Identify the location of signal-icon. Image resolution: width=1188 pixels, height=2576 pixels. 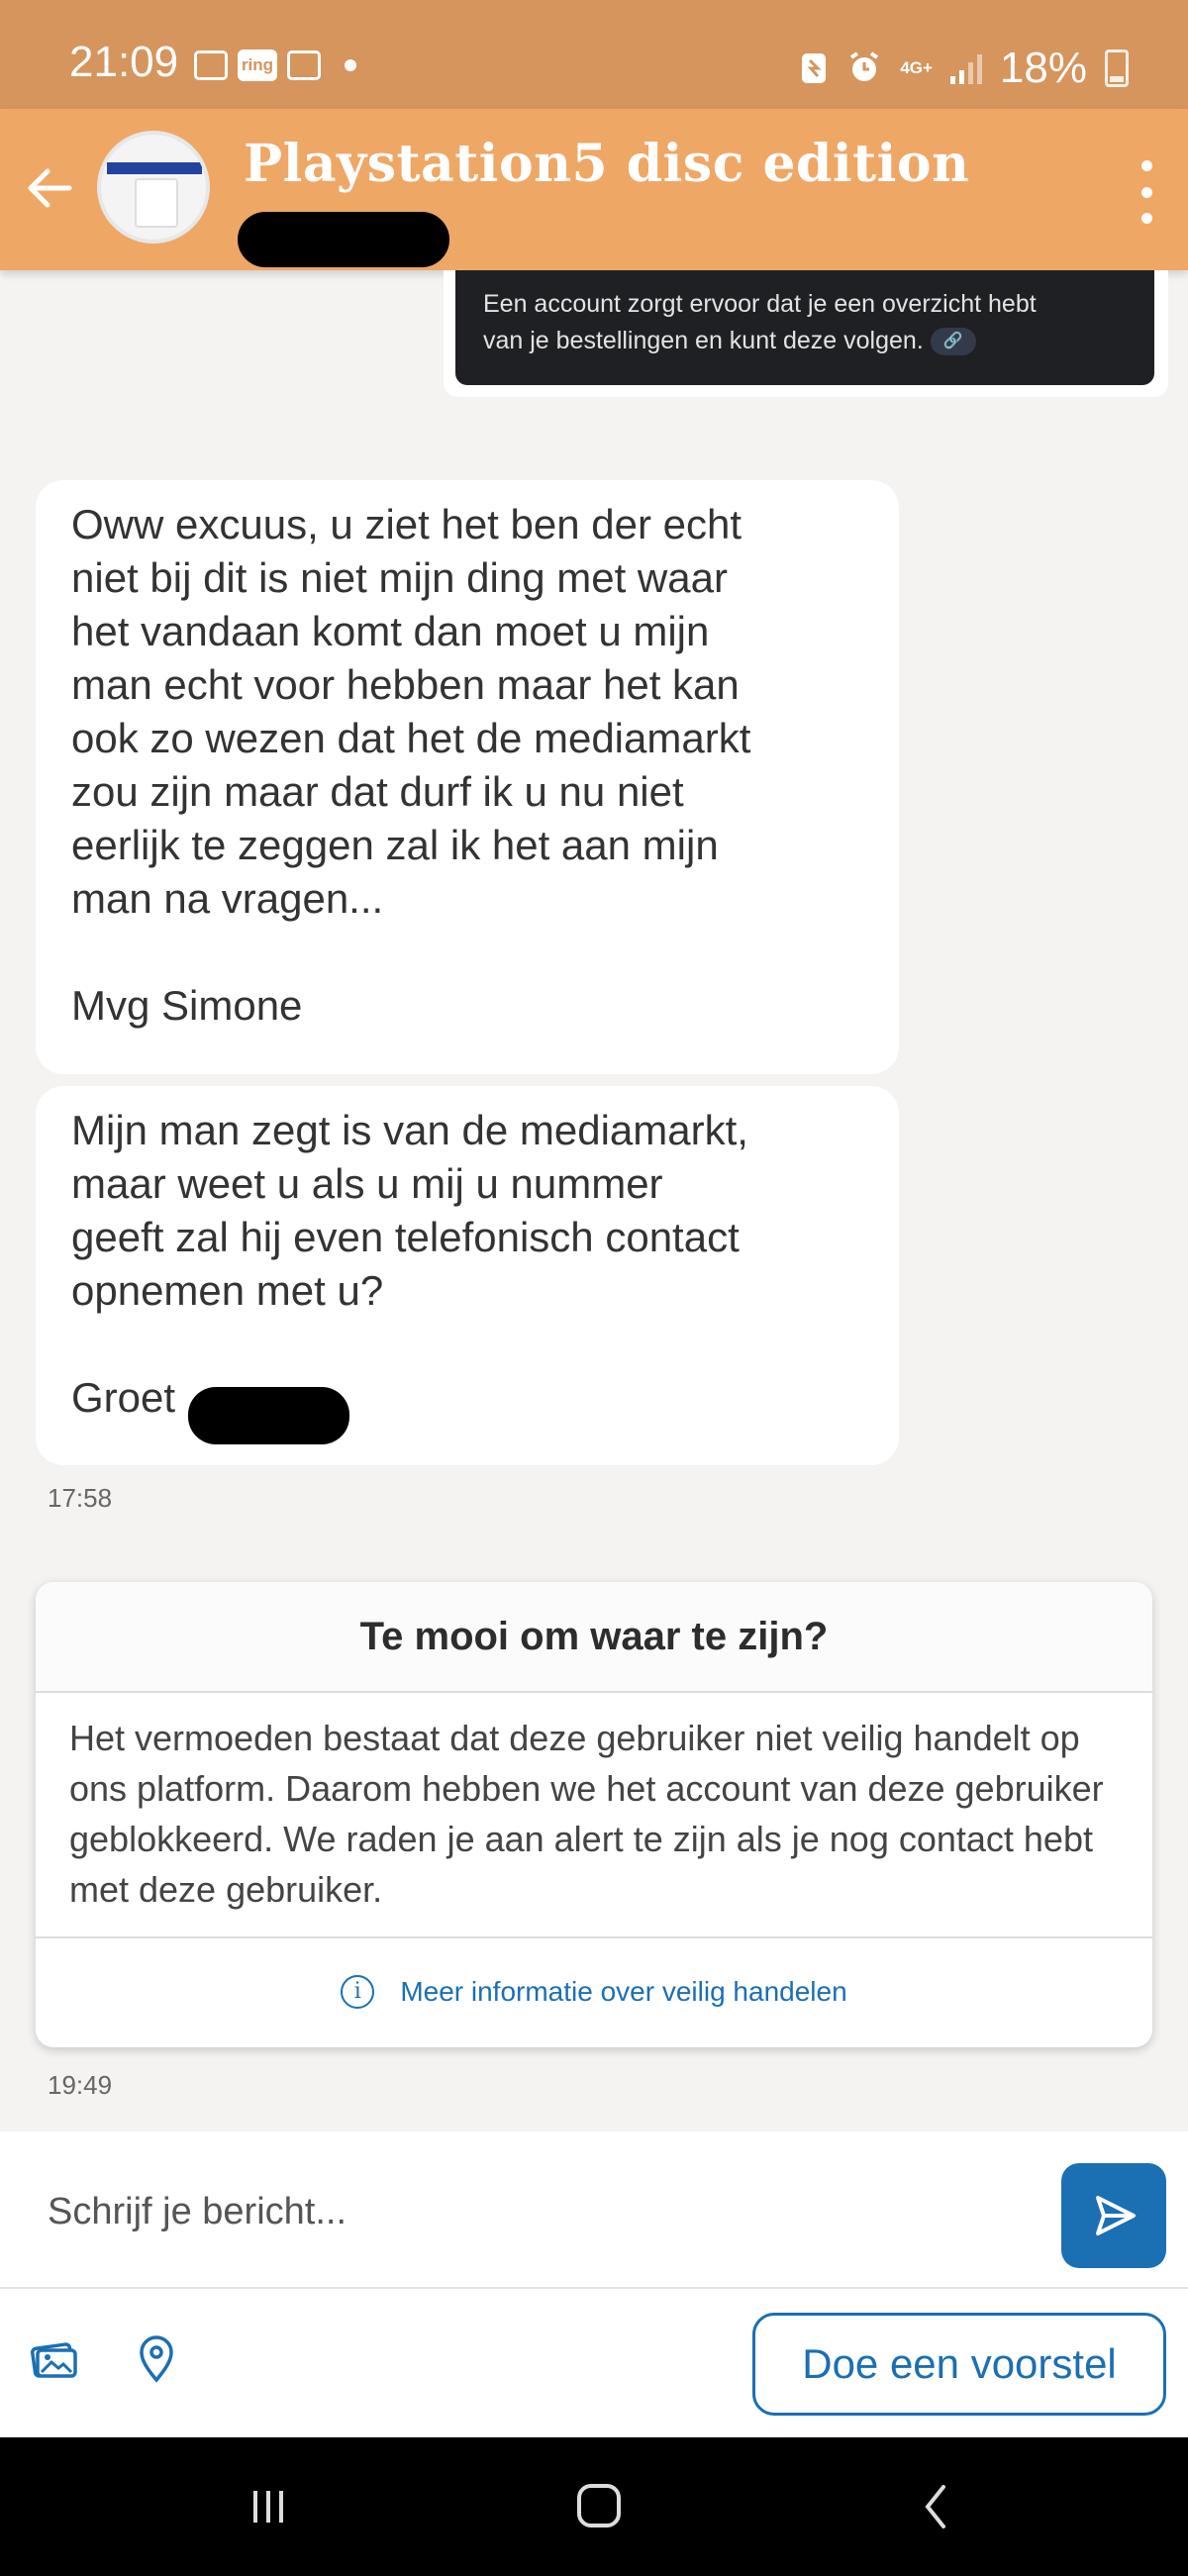
(965, 68).